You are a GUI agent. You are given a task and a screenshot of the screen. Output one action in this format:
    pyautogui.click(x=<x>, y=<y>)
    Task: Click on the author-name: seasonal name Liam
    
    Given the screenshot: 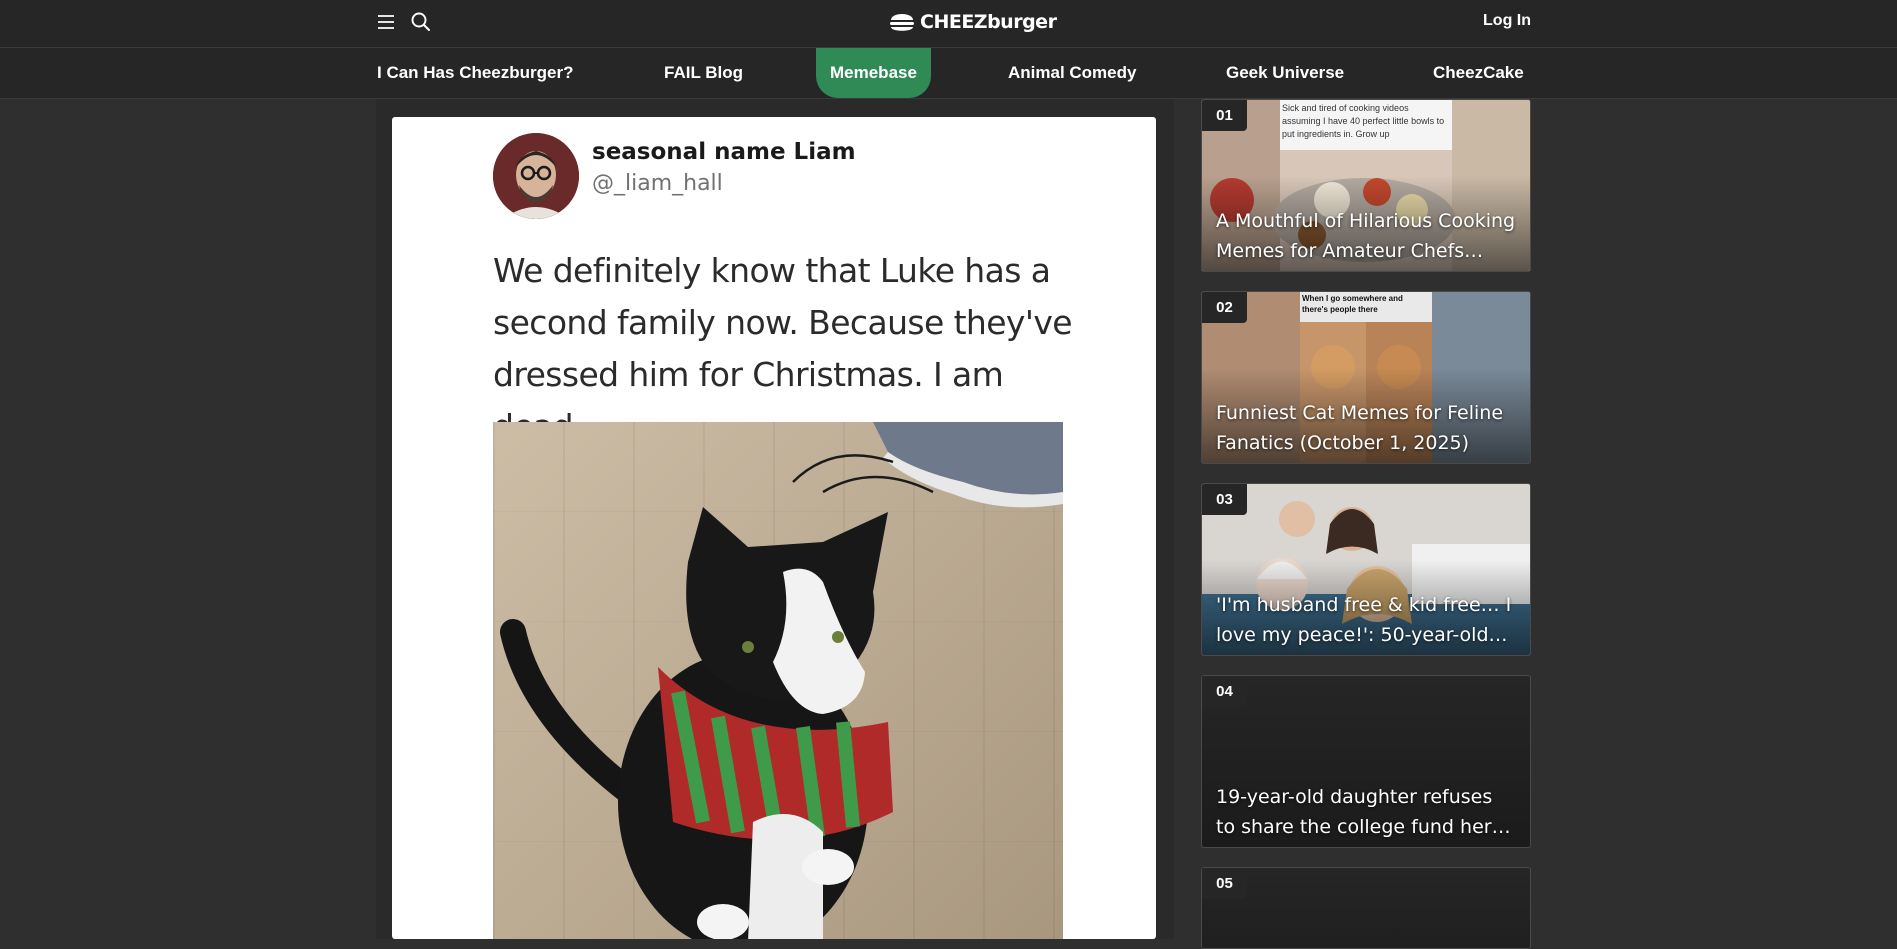 What is the action you would take?
    pyautogui.click(x=724, y=152)
    